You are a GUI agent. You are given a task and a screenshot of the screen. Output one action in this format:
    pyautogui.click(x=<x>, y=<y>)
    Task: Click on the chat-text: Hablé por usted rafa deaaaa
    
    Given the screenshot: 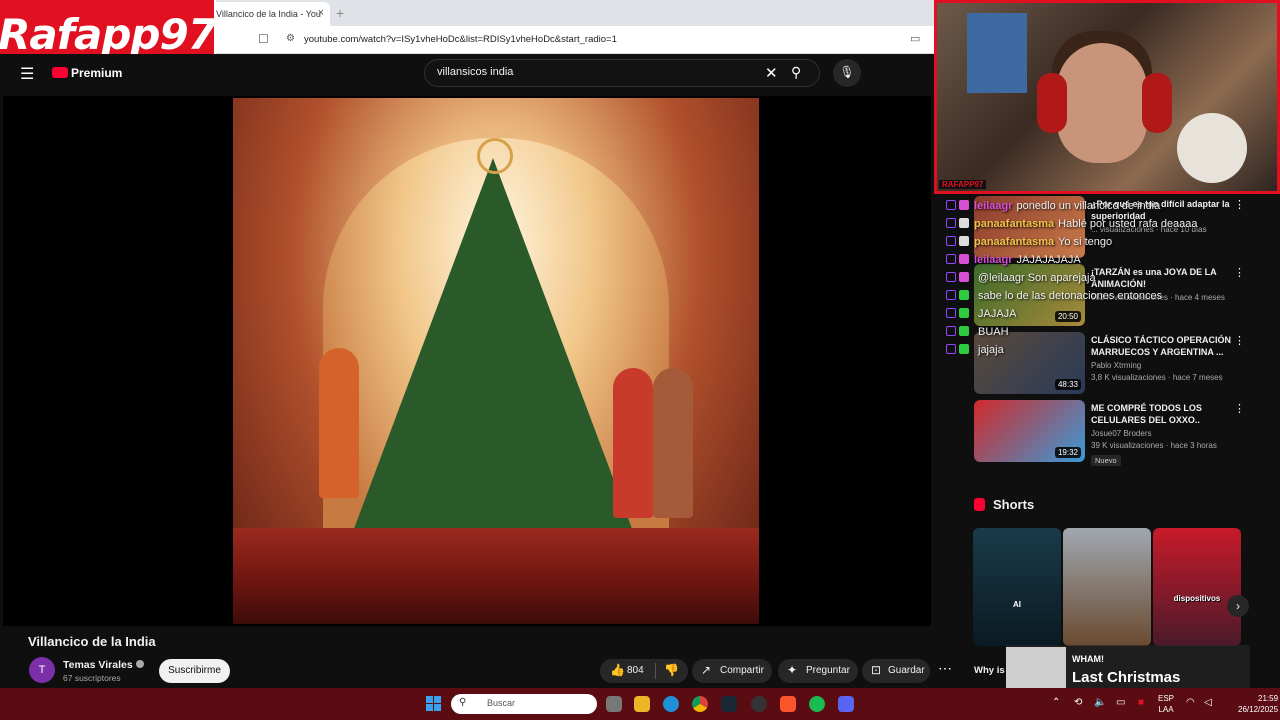 What is the action you would take?
    pyautogui.click(x=1128, y=224)
    